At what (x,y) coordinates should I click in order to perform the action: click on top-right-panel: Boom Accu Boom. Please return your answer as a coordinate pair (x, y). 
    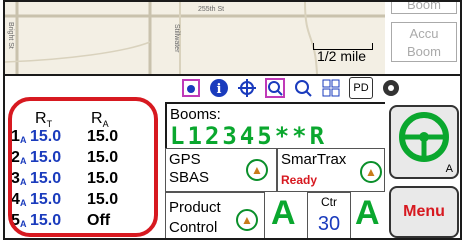
    Looking at the image, I should click on (422, 39).